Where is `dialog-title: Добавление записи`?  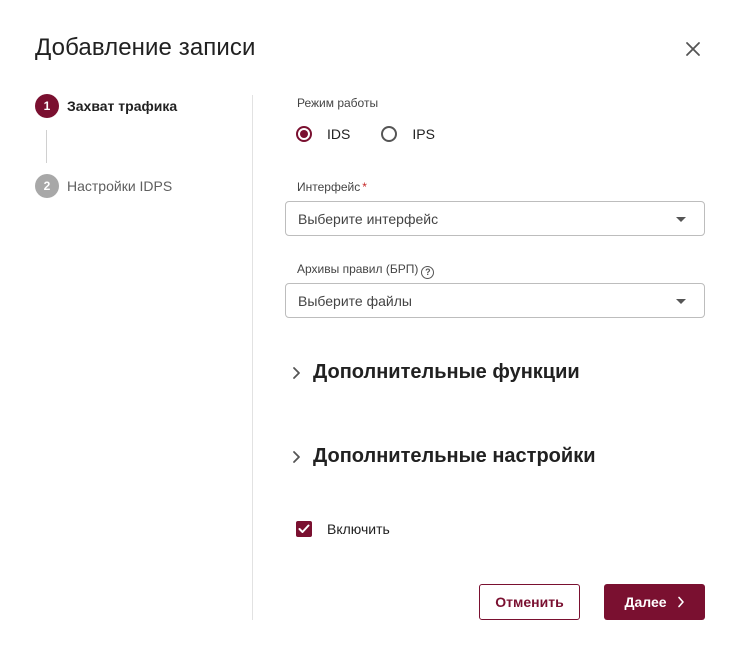 dialog-title: Добавление записи is located at coordinates (145, 47).